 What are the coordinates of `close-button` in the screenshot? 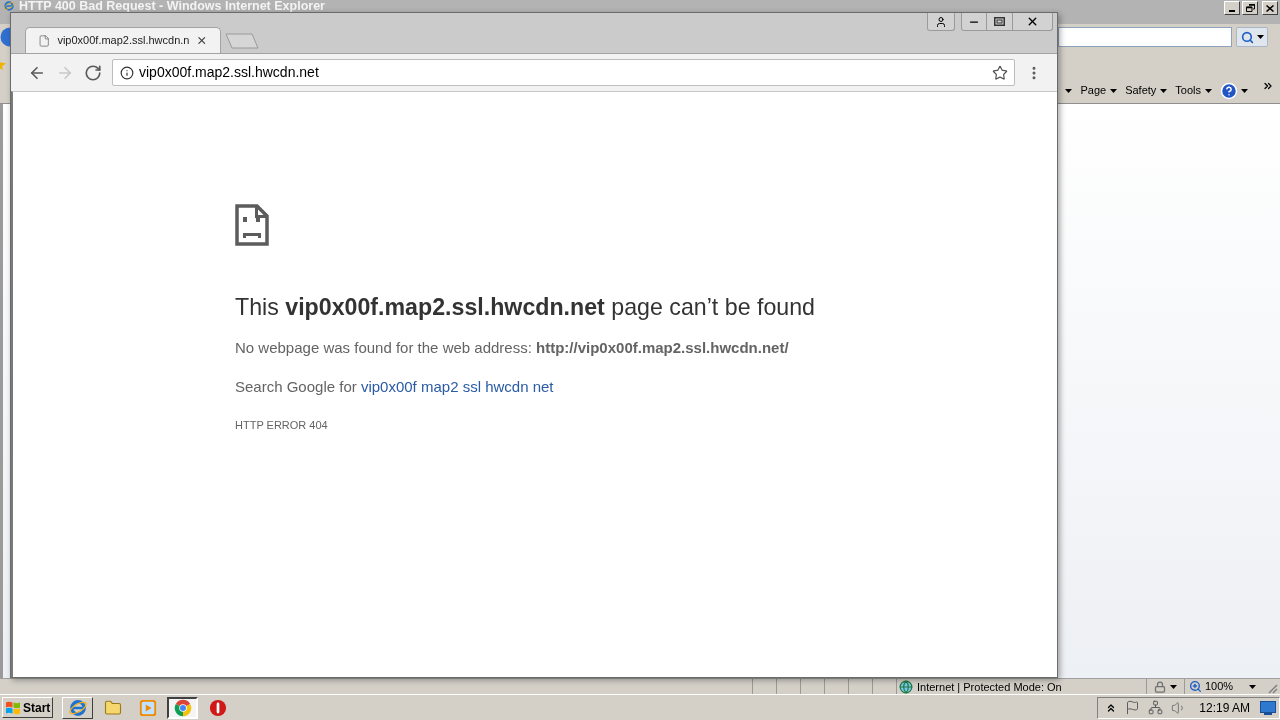 It's located at (1033, 22).